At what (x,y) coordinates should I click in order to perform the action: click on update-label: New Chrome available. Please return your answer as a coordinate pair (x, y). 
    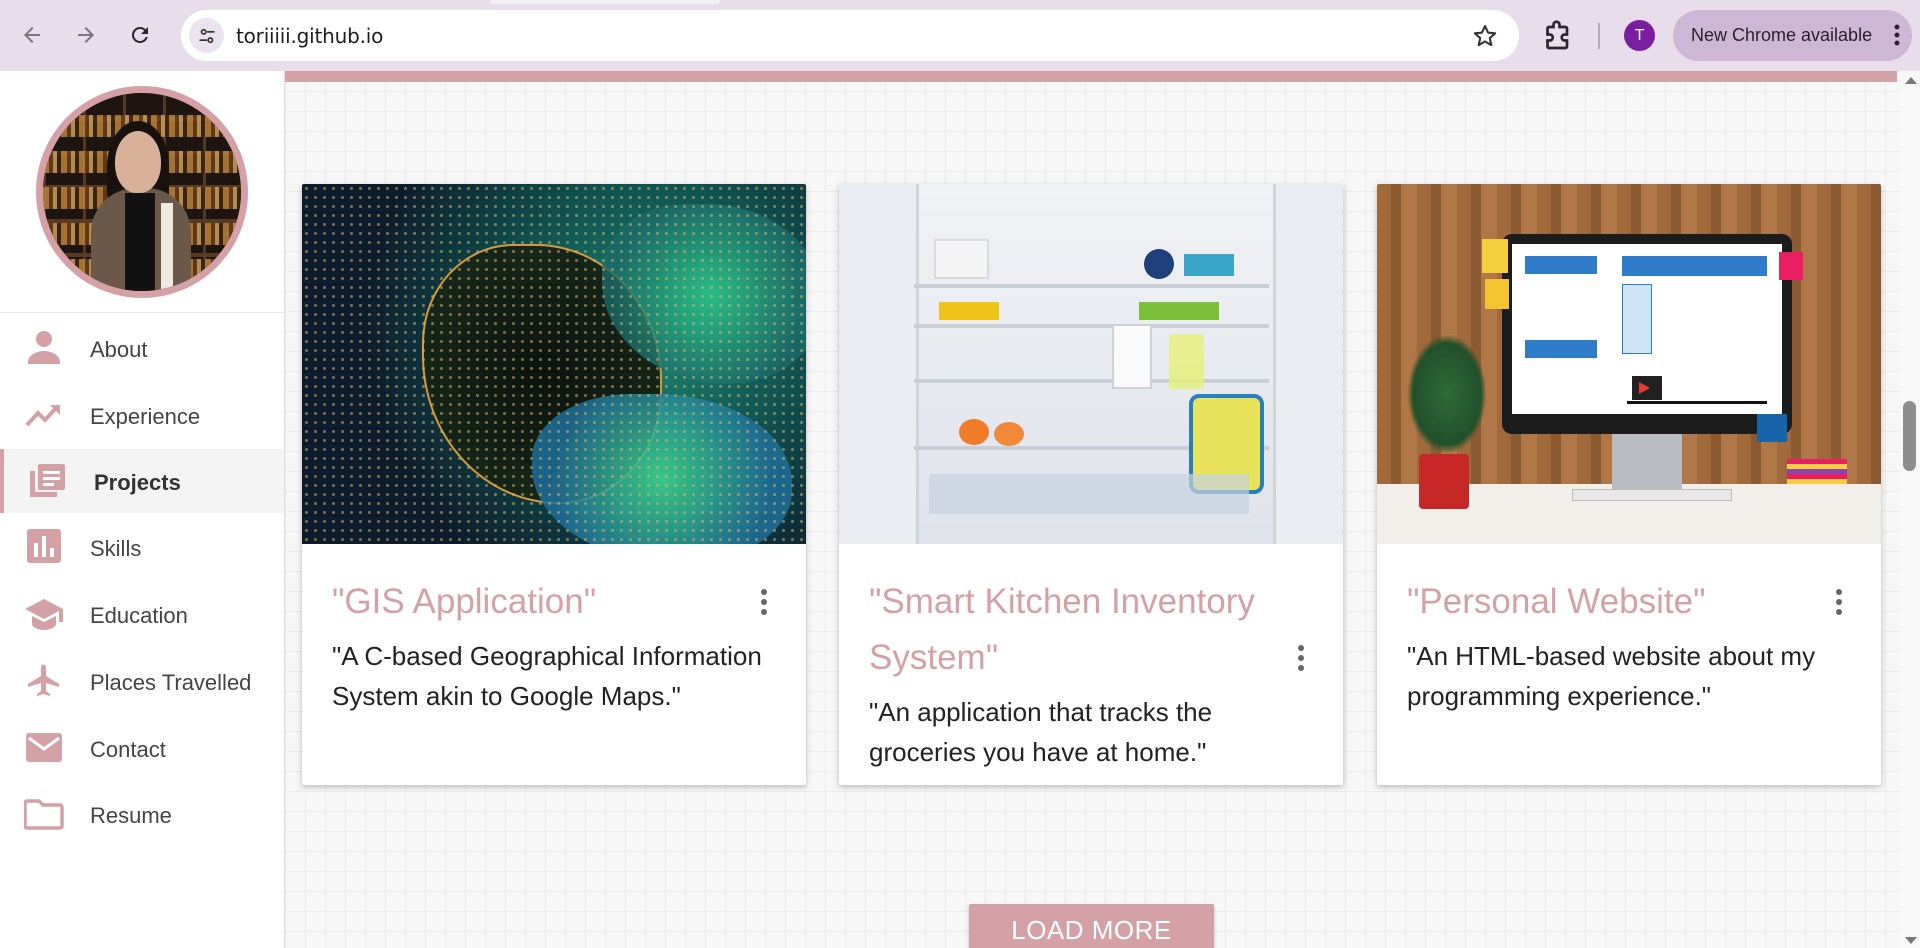
    Looking at the image, I should click on (1782, 35).